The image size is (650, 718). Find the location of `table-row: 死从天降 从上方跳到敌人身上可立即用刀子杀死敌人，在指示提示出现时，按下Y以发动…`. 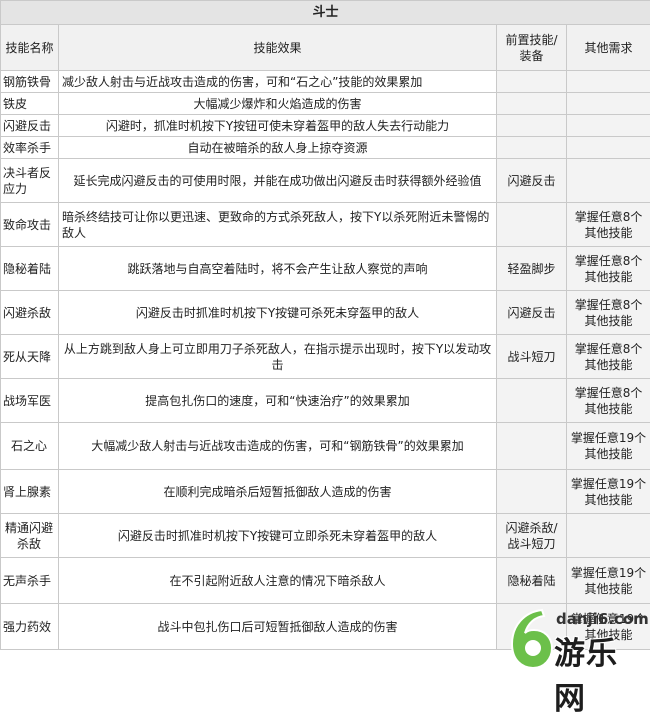

table-row: 死从天降 从上方跳到敌人身上可立即用刀子杀死敌人，在指示提示出现时，按下Y以发动… is located at coordinates (325, 357).